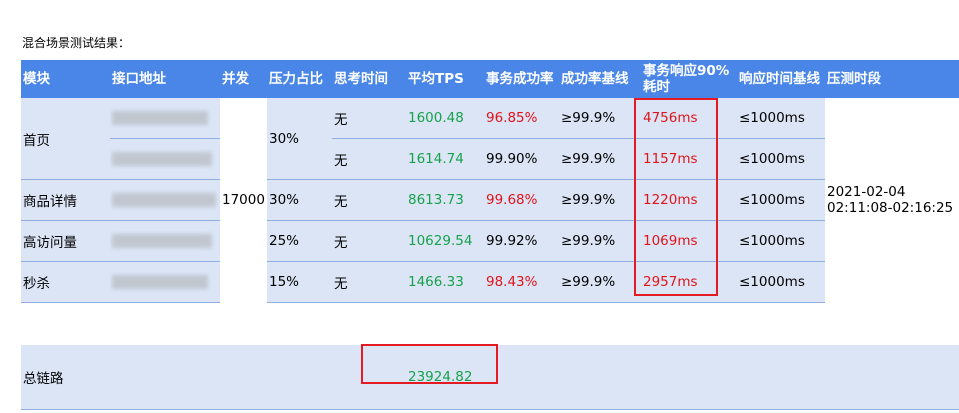 The image size is (959, 413). Describe the element at coordinates (65, 200) in the screenshot. I see `module-cell: 商品详情` at that location.